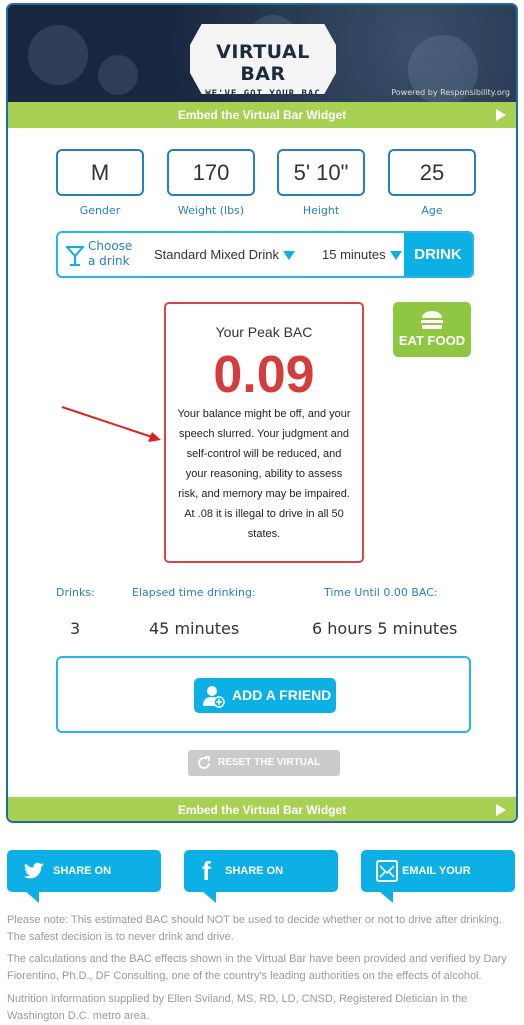 This screenshot has width=524, height=1025. Describe the element at coordinates (263, 63) in the screenshot. I see `logo-title: VIRTUAL BAR` at that location.